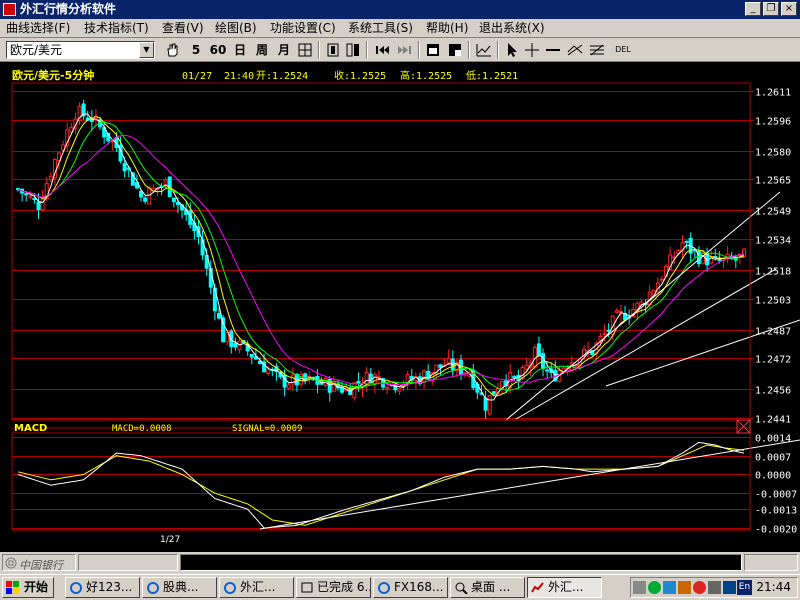  Describe the element at coordinates (714, 587) in the screenshot. I see `speaker-icon` at that location.